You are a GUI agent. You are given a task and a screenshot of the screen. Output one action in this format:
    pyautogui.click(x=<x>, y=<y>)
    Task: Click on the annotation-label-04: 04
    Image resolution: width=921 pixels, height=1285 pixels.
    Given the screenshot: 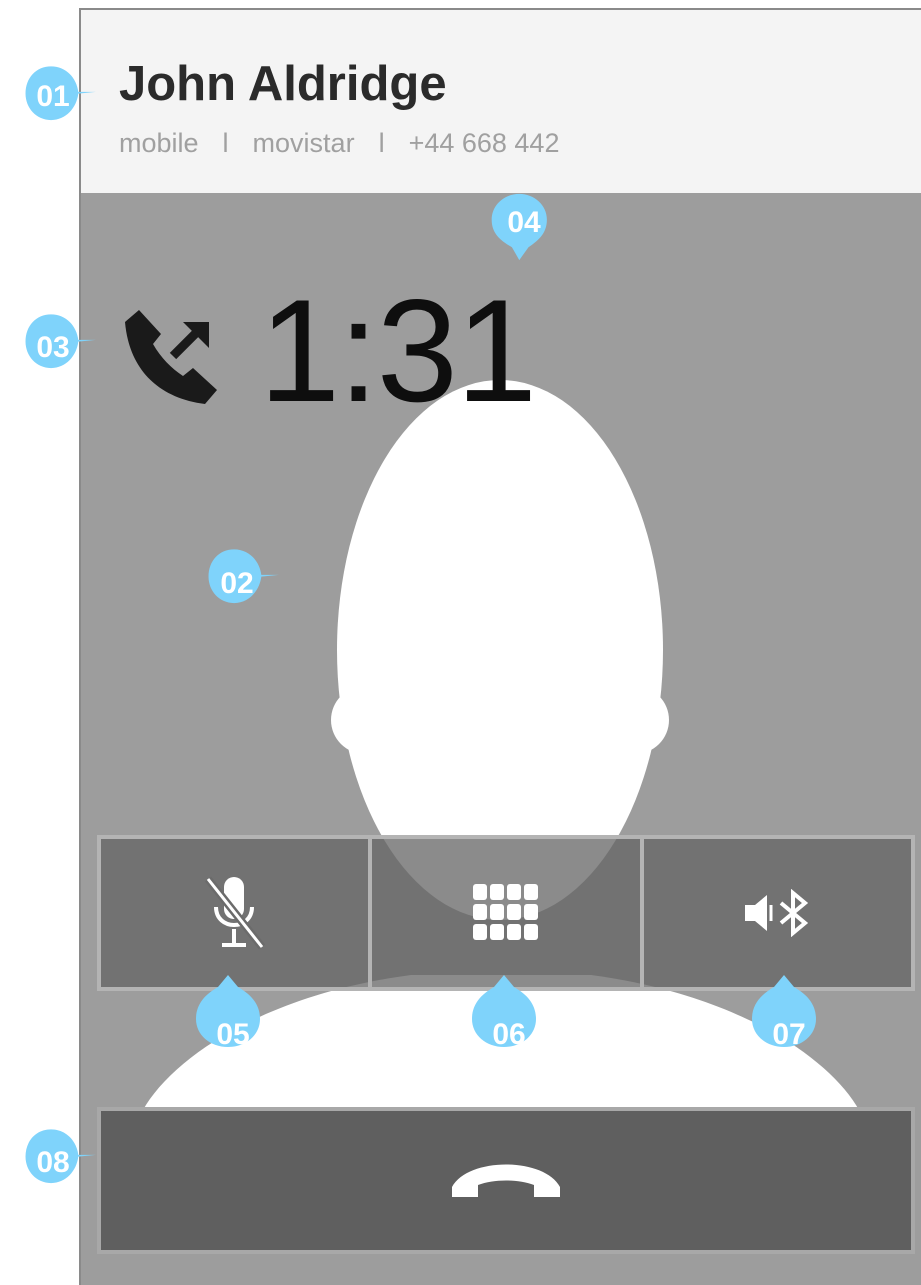 What is the action you would take?
    pyautogui.click(x=524, y=222)
    